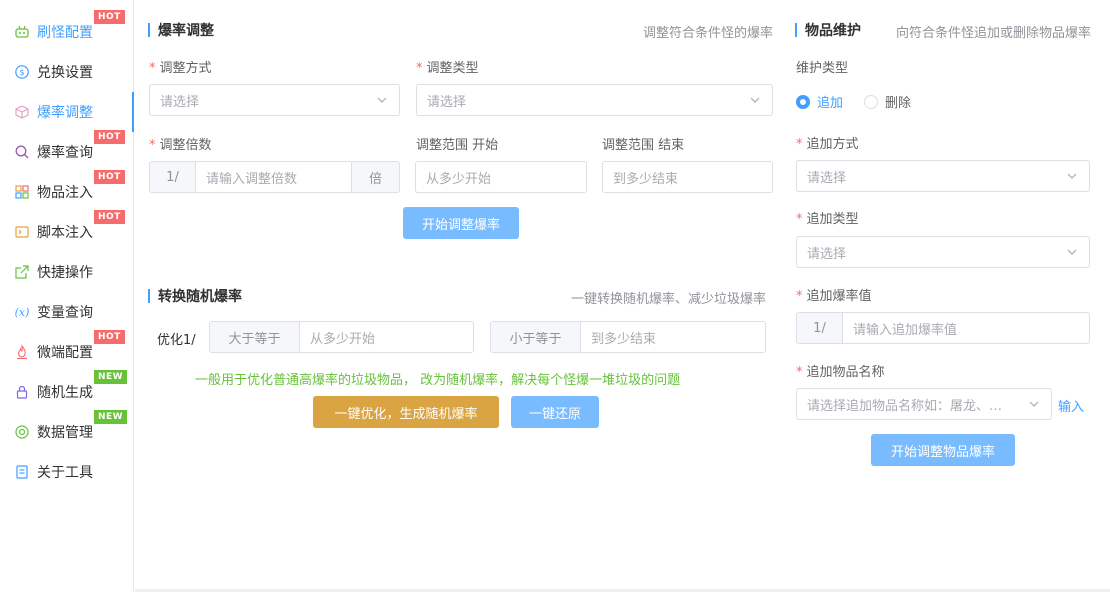 This screenshot has height=592, width=1110. What do you see at coordinates (22, 272) in the screenshot?
I see `external-link-icon` at bounding box center [22, 272].